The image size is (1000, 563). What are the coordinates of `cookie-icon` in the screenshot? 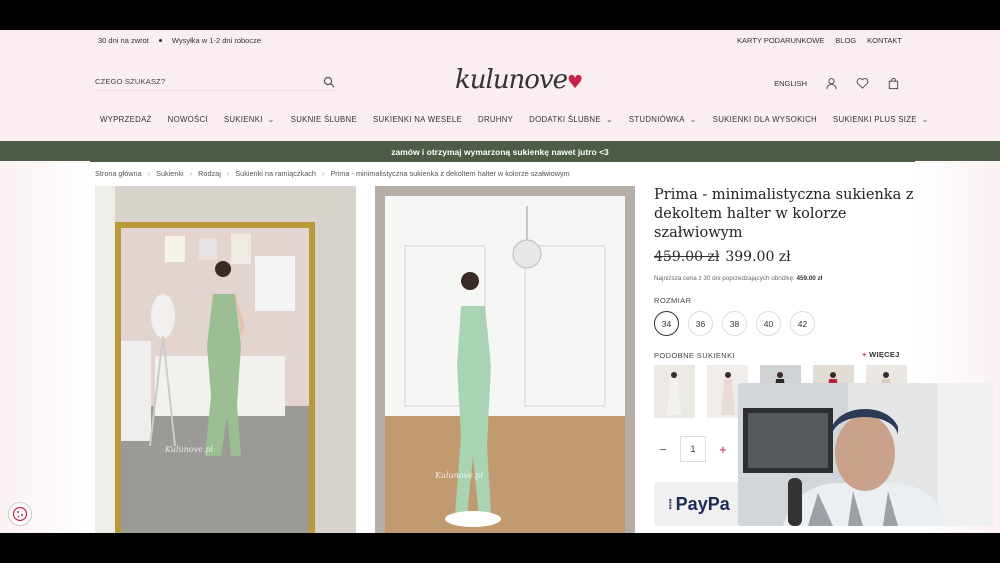 It's located at (20, 514).